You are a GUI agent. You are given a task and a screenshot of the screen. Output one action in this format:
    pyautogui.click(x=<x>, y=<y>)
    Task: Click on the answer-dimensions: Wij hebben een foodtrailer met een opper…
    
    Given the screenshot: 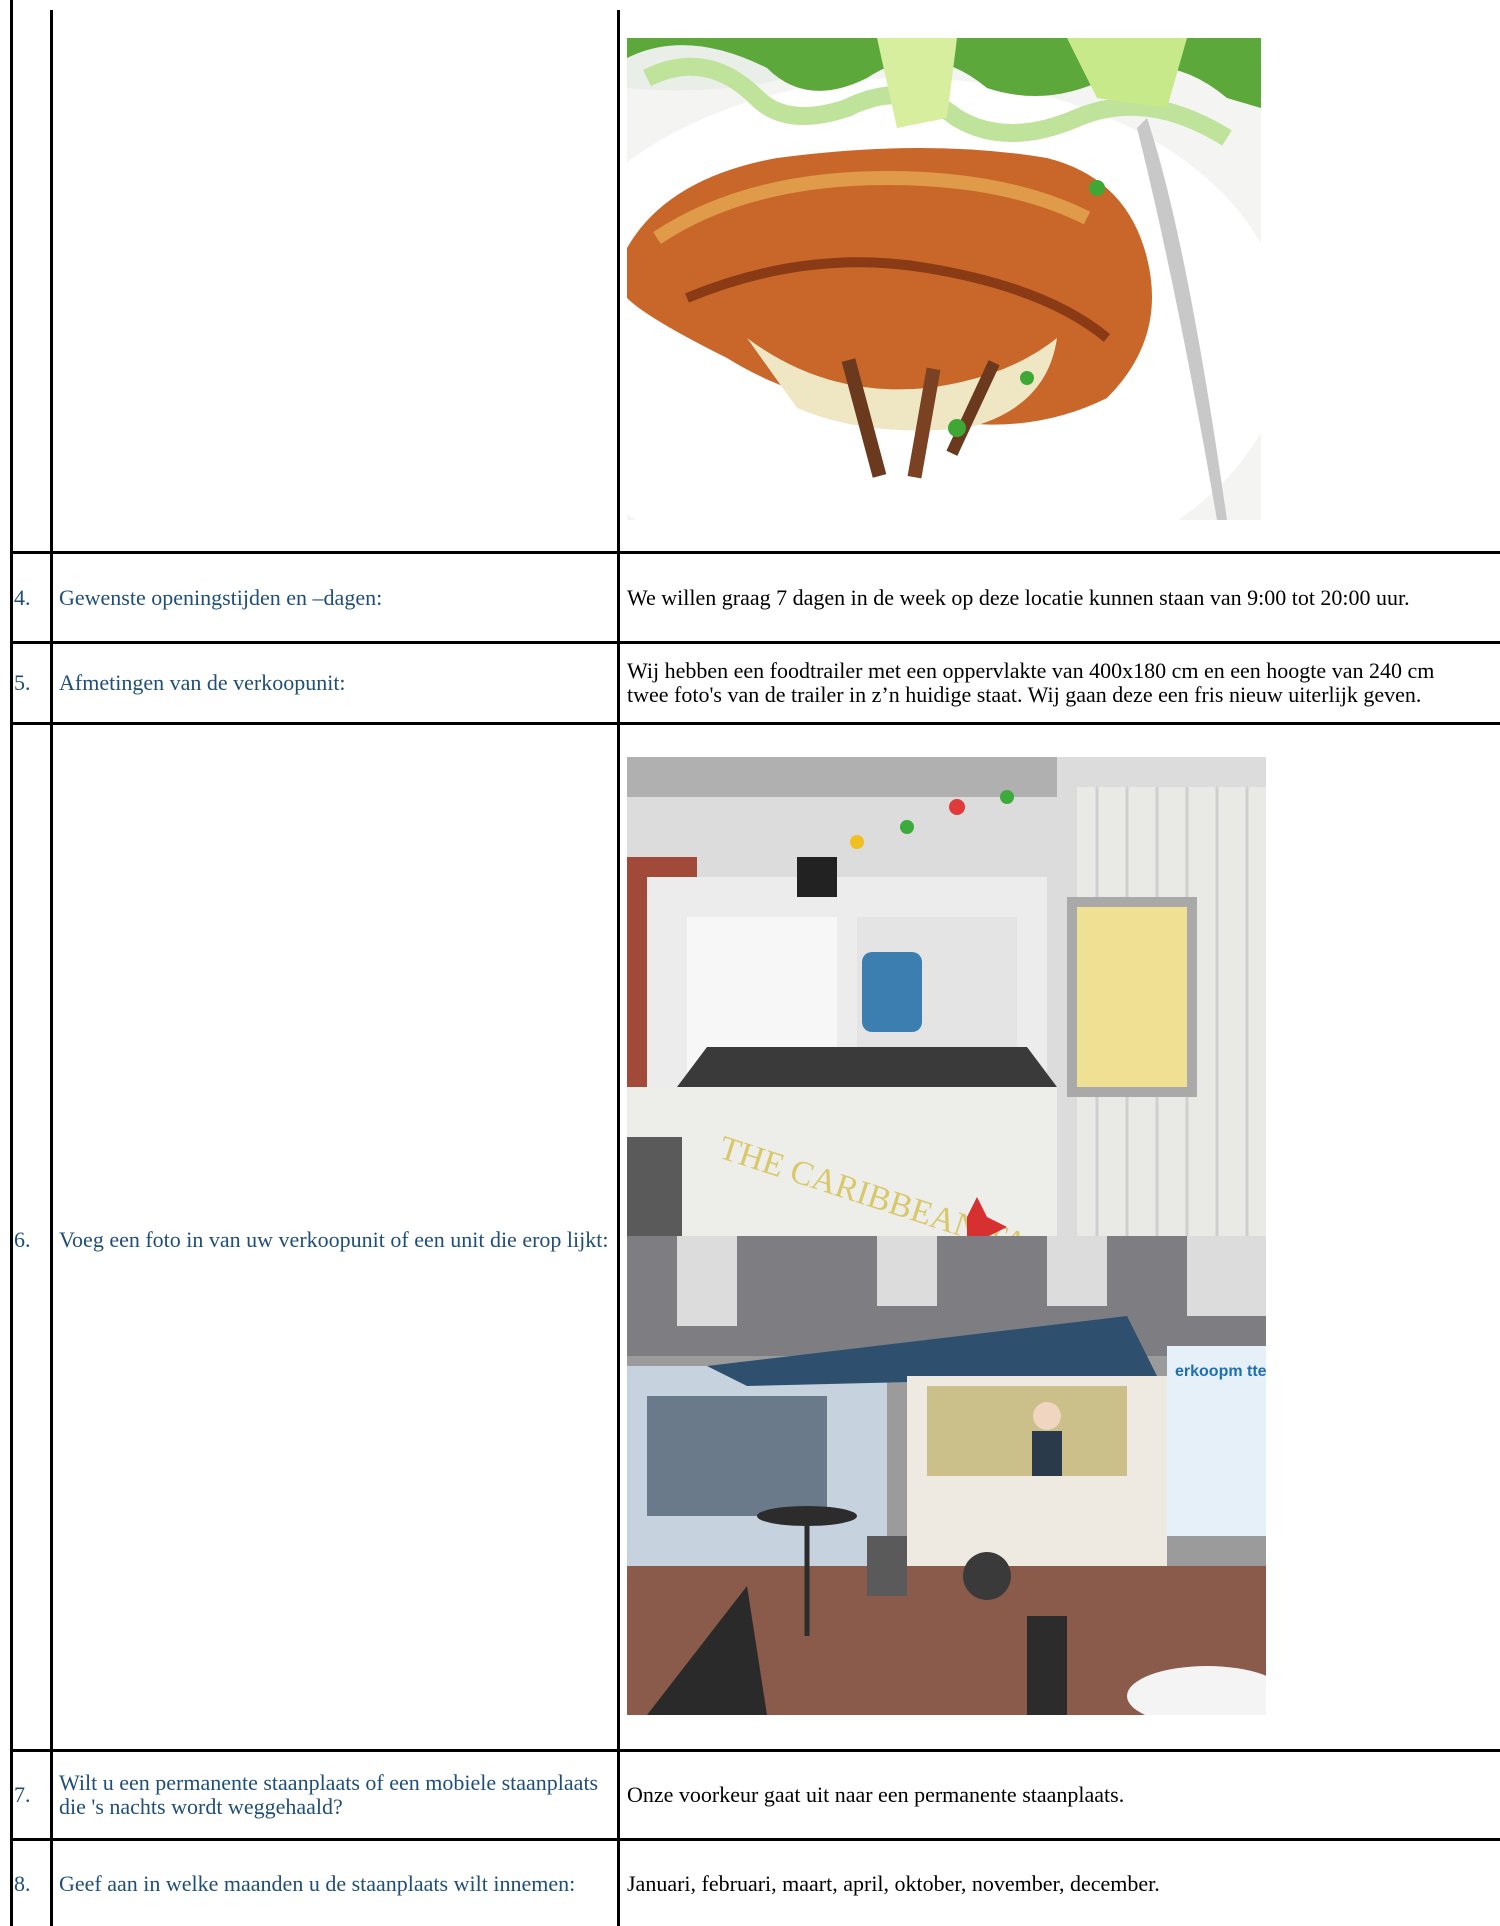 What is the action you would take?
    pyautogui.click(x=1063, y=683)
    